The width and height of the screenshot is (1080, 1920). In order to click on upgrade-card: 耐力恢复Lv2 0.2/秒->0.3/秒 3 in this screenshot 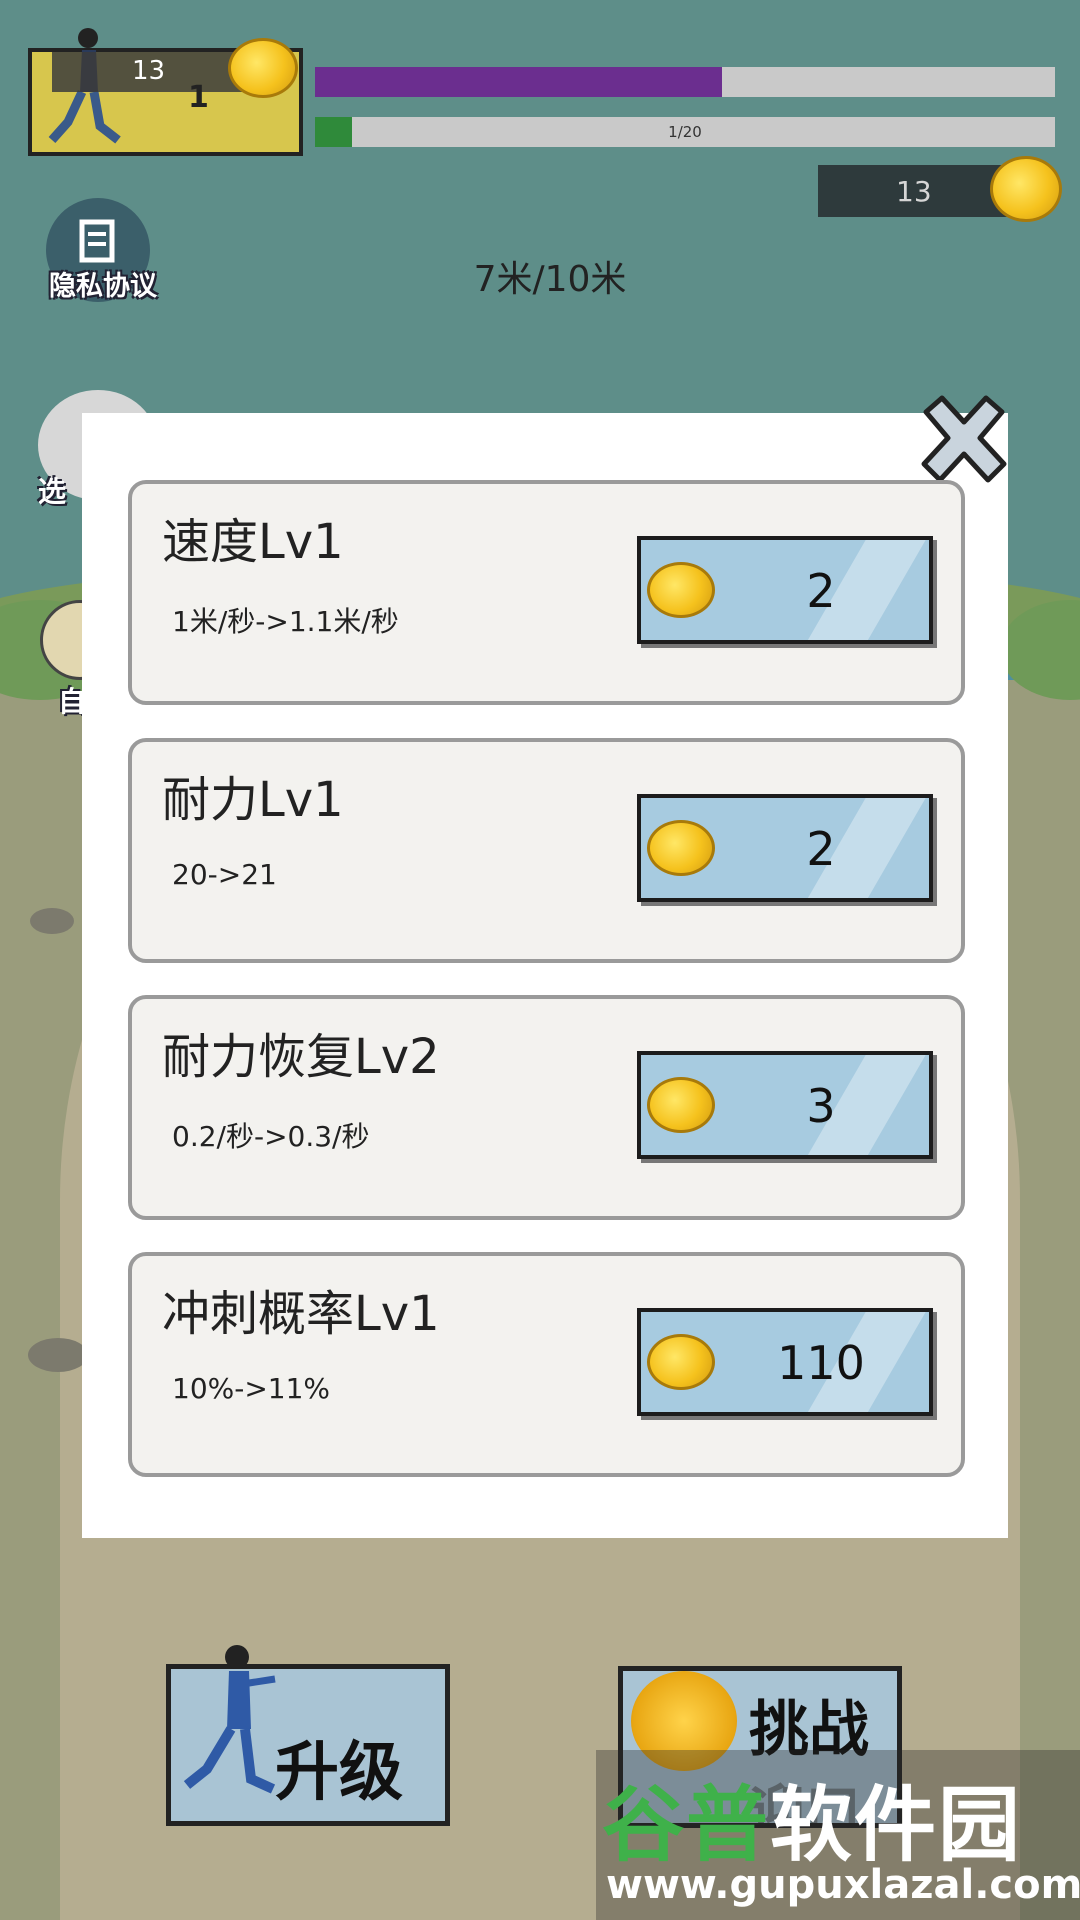, I will do `click(546, 1107)`.